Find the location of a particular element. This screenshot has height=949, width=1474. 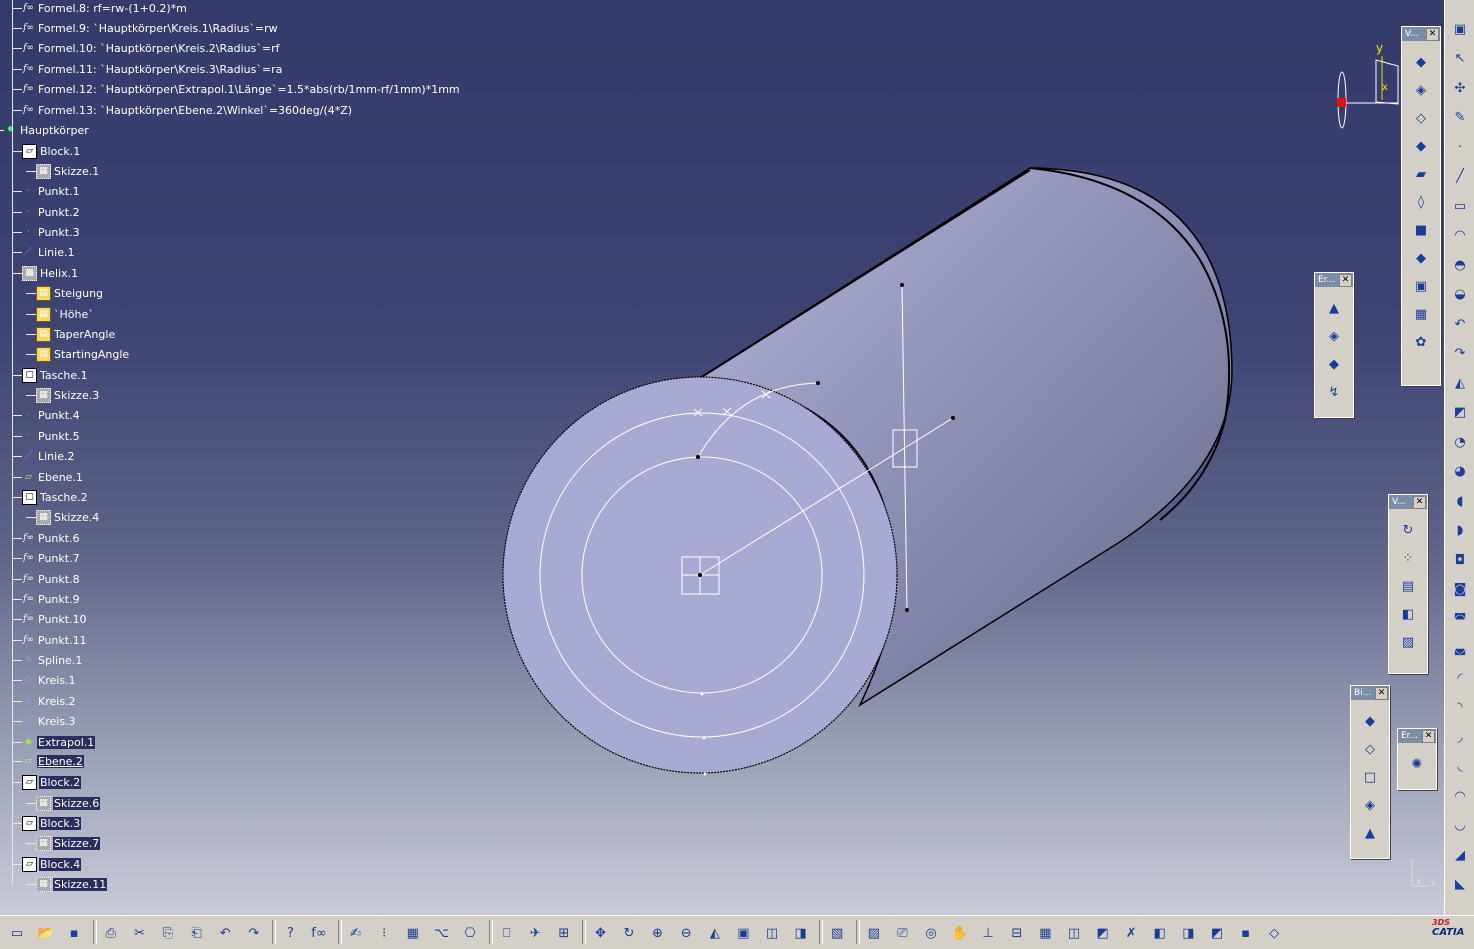

toolbar-button-icon: ⎔ is located at coordinates (470, 933).